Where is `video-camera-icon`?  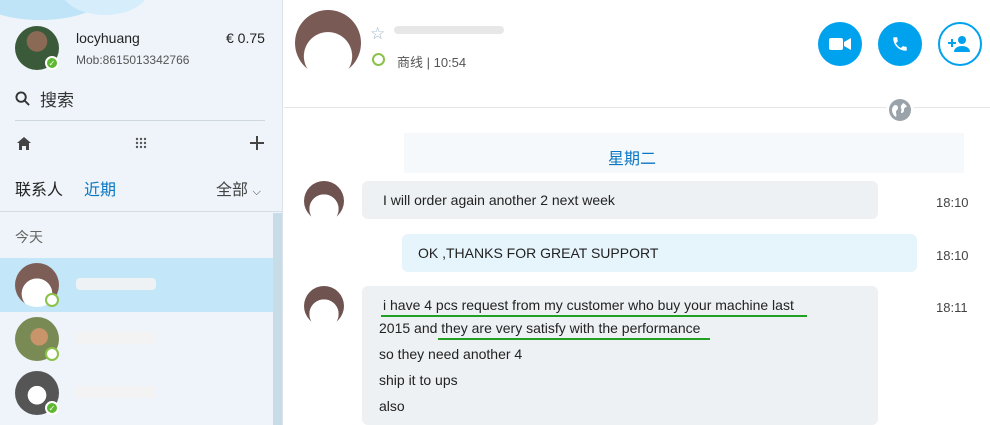
video-camera-icon is located at coordinates (840, 44).